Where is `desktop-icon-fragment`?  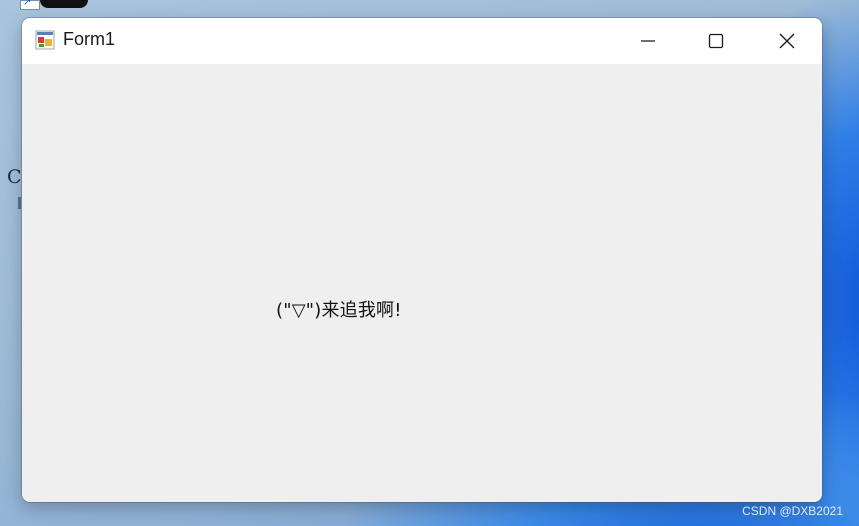
desktop-icon-fragment is located at coordinates (64, 4).